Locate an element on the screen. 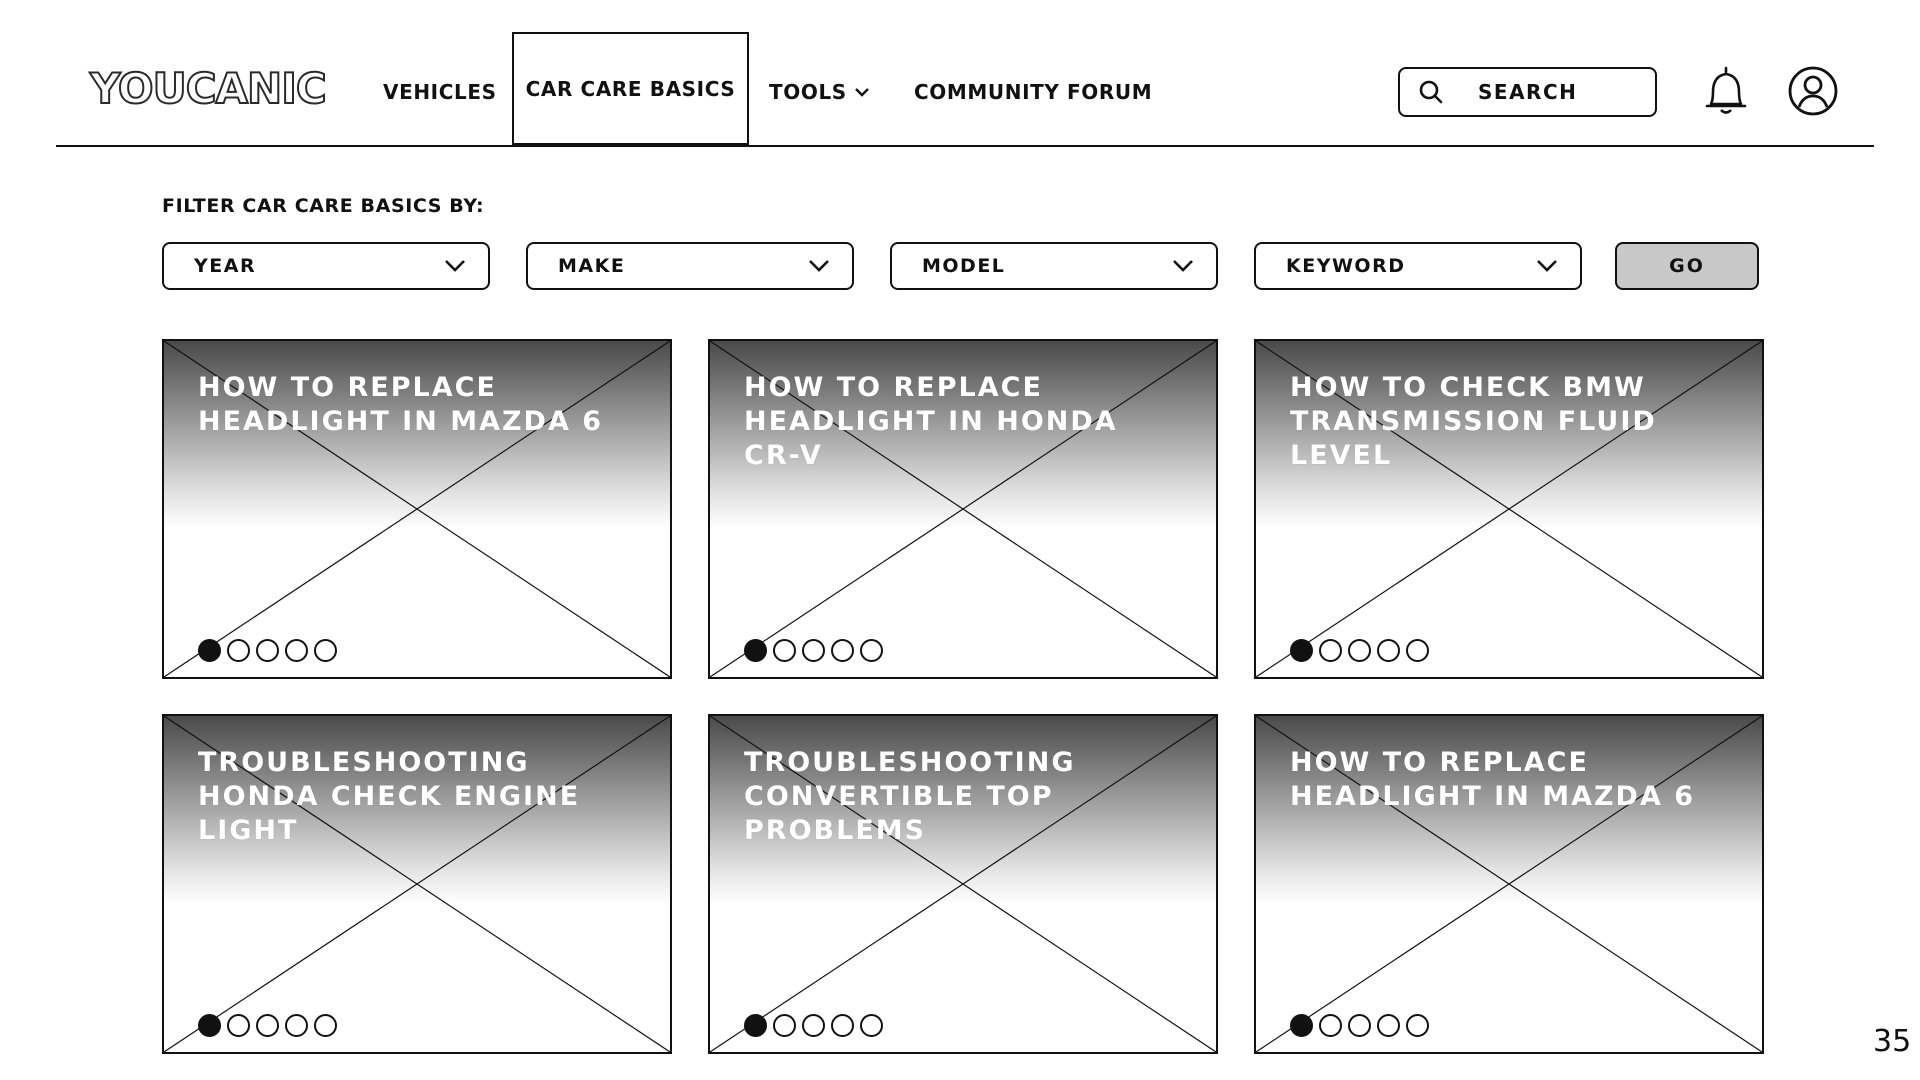  youcanic-logo: YOUCANIC is located at coordinates (208, 90).